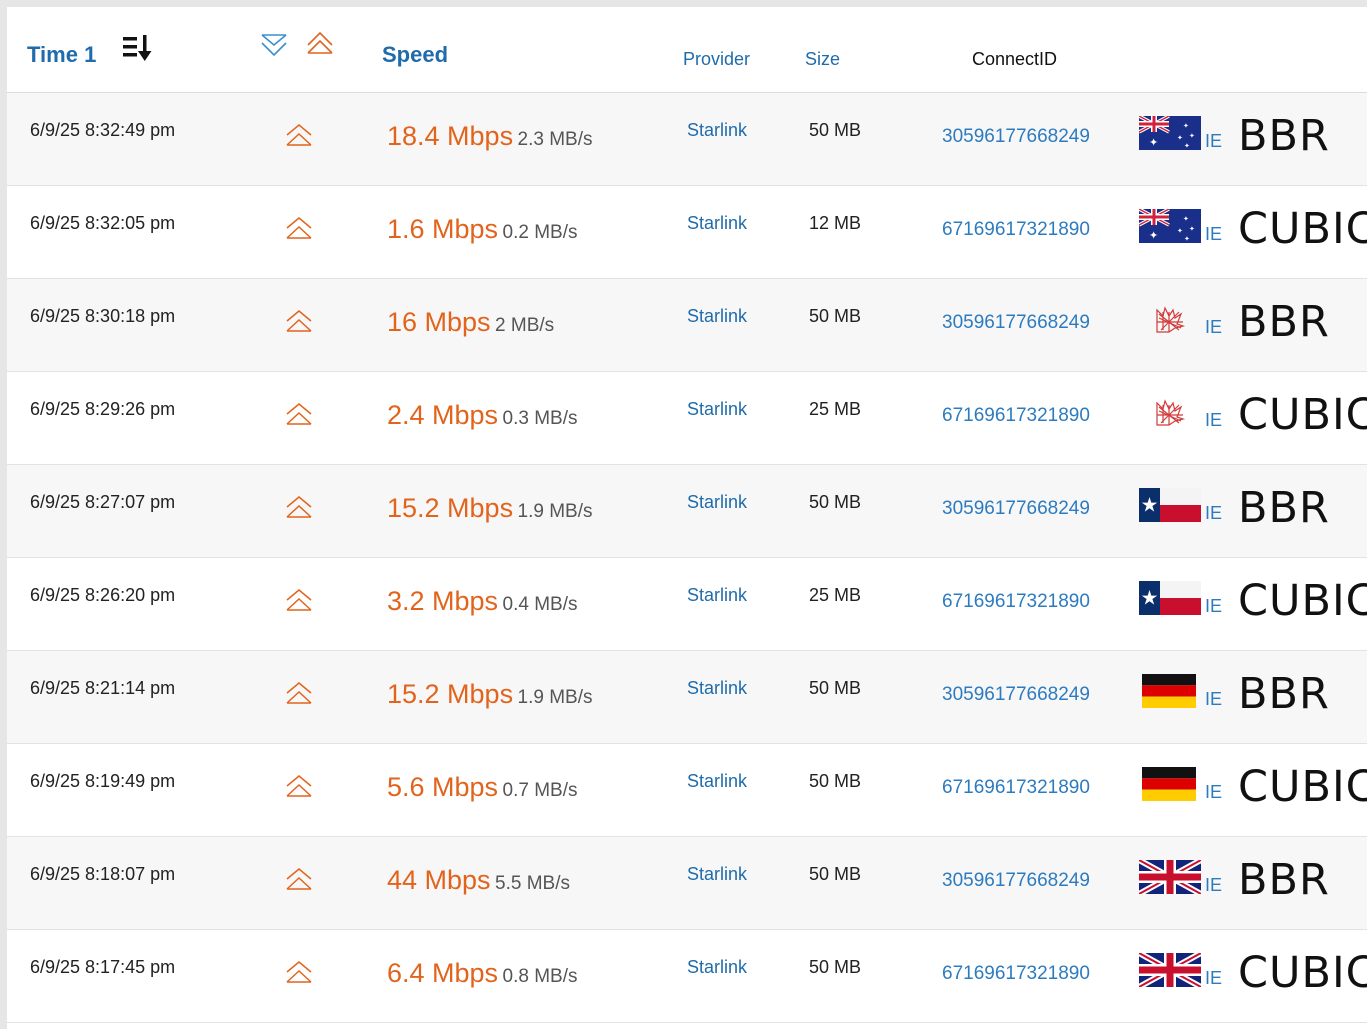  I want to click on australia-flag-icon: ✦ ✦ ✦ ✦ ✦, so click(1169, 225).